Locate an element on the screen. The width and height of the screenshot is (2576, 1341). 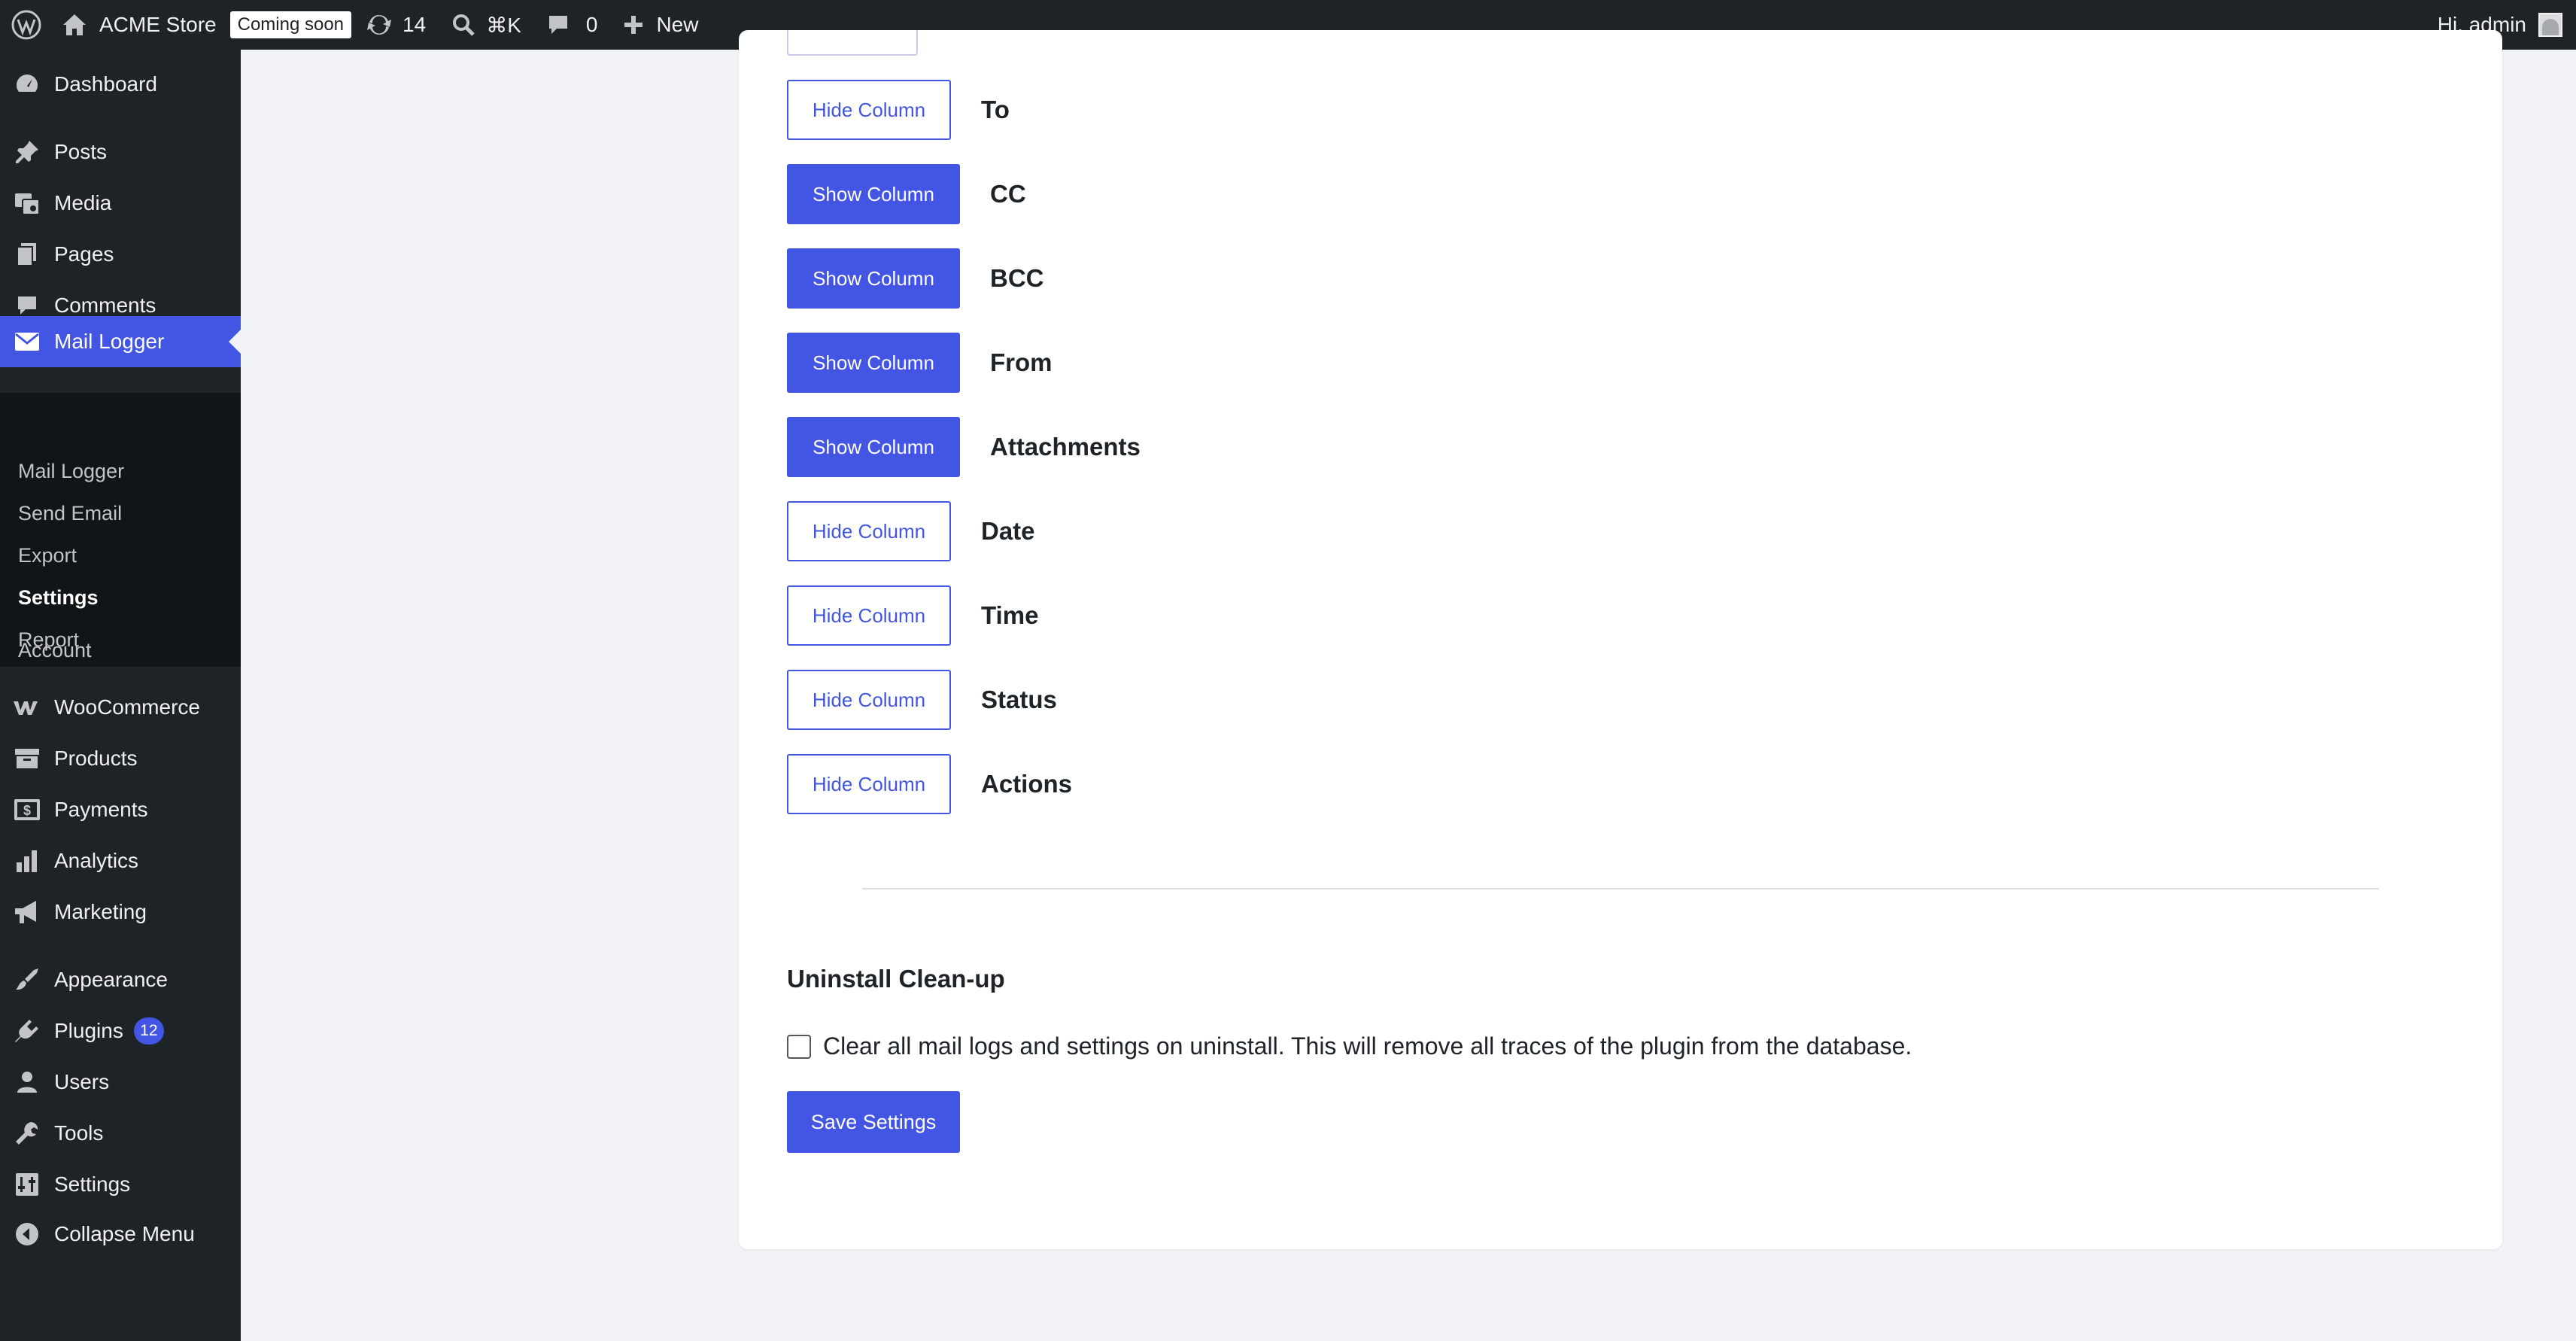
new-content-link: New is located at coordinates (660, 25).